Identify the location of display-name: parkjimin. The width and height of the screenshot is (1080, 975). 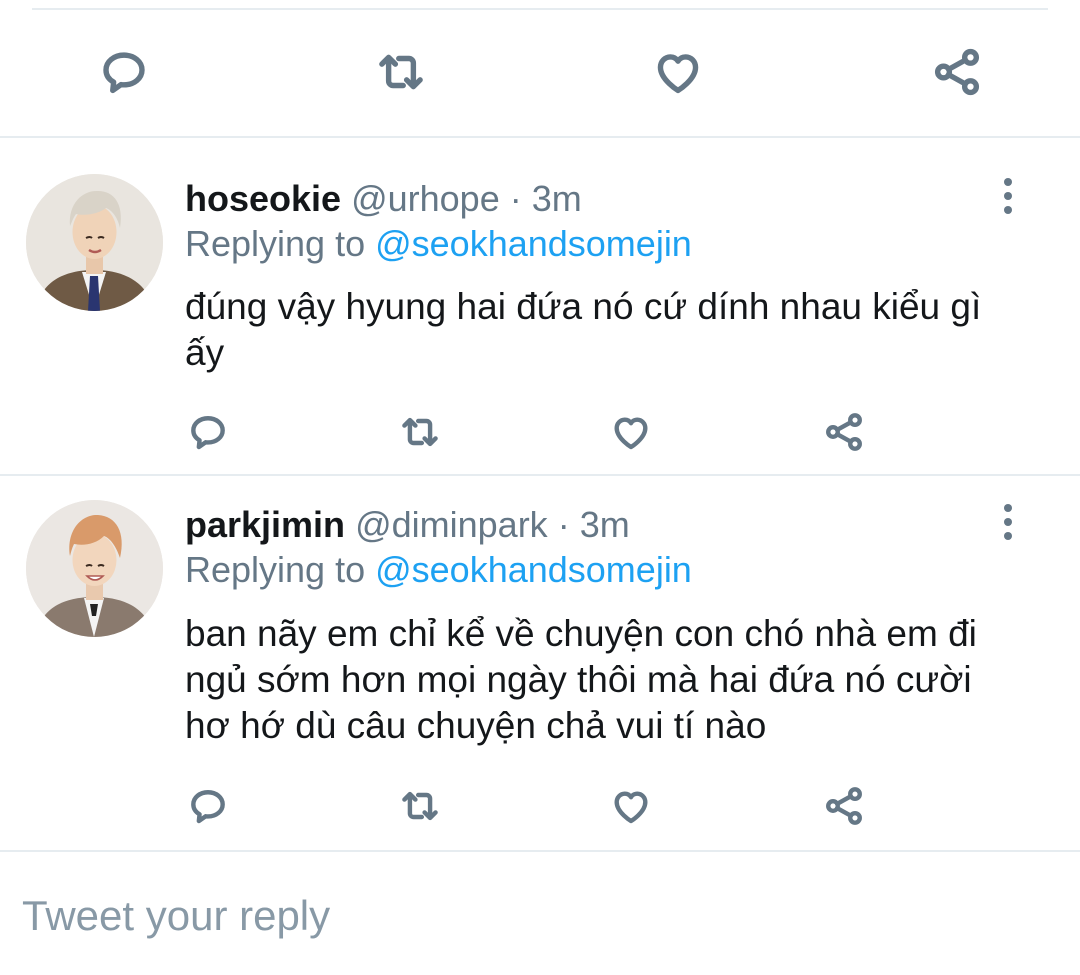
(265, 524).